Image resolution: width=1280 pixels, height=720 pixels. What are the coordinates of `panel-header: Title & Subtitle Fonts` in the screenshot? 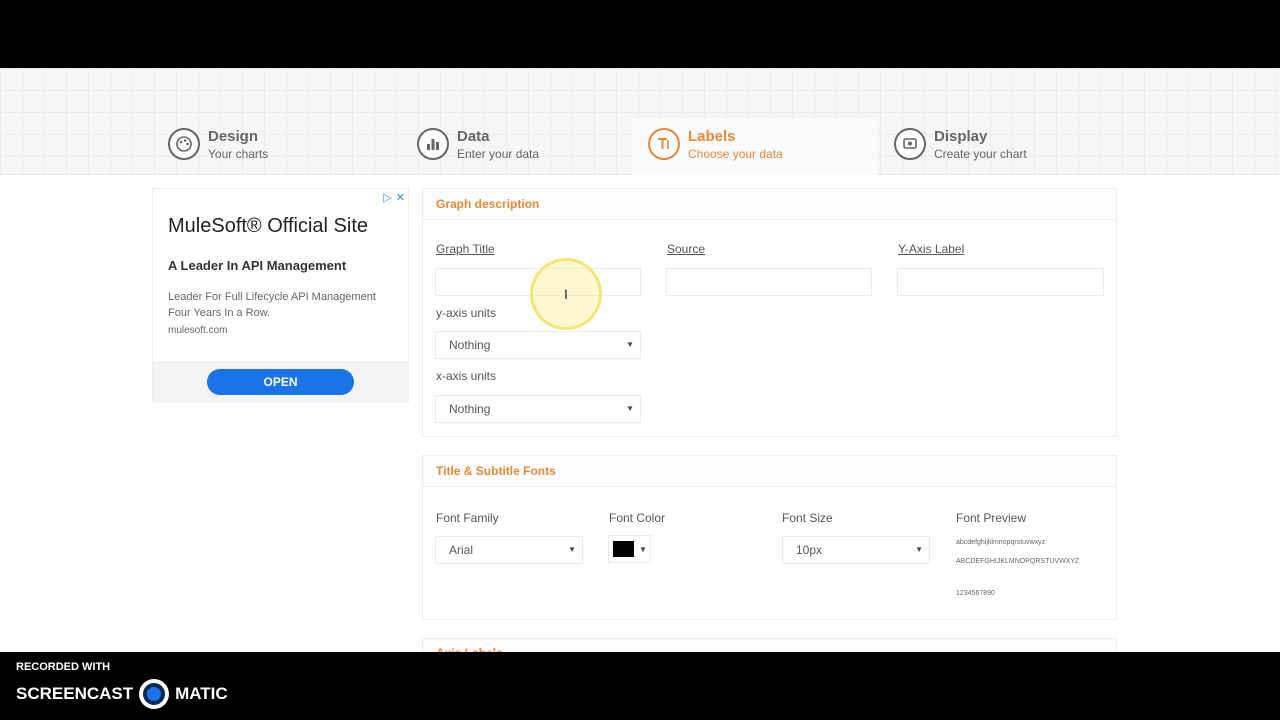 It's located at (769, 471).